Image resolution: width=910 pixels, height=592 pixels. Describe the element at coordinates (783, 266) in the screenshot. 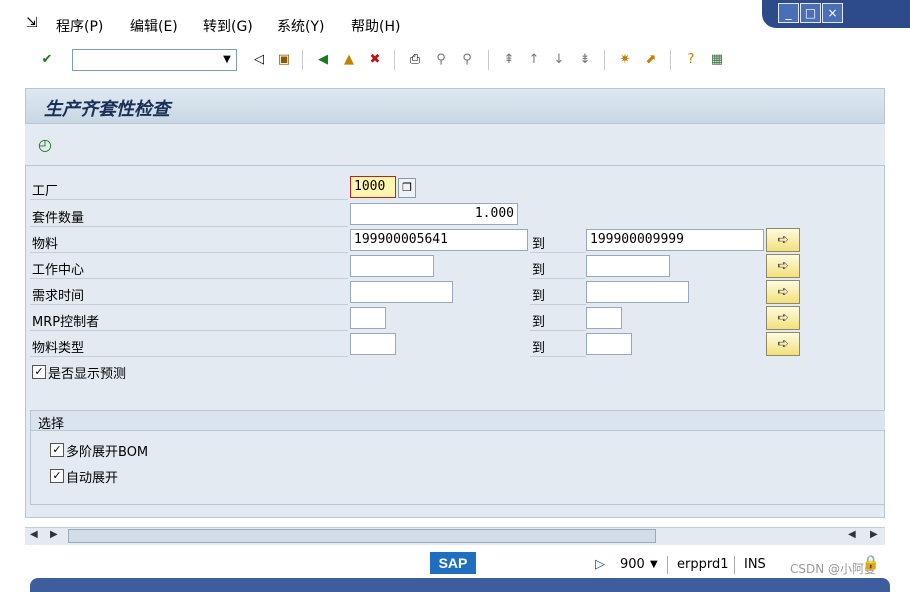

I see `work-center-multiple-selection-button: ➪` at that location.